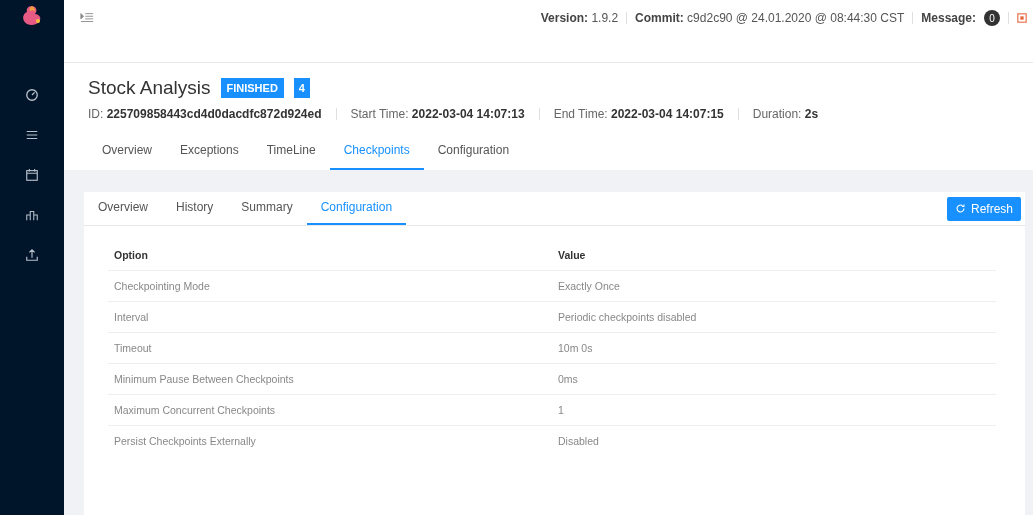 This screenshot has width=1033, height=515. I want to click on menu-icon, so click(87, 18).